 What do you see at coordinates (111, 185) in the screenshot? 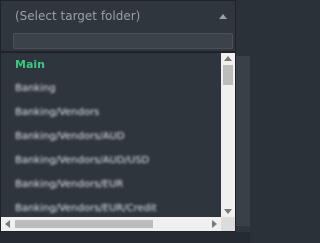
I see `list-item: Banking/Vendors/EUR` at bounding box center [111, 185].